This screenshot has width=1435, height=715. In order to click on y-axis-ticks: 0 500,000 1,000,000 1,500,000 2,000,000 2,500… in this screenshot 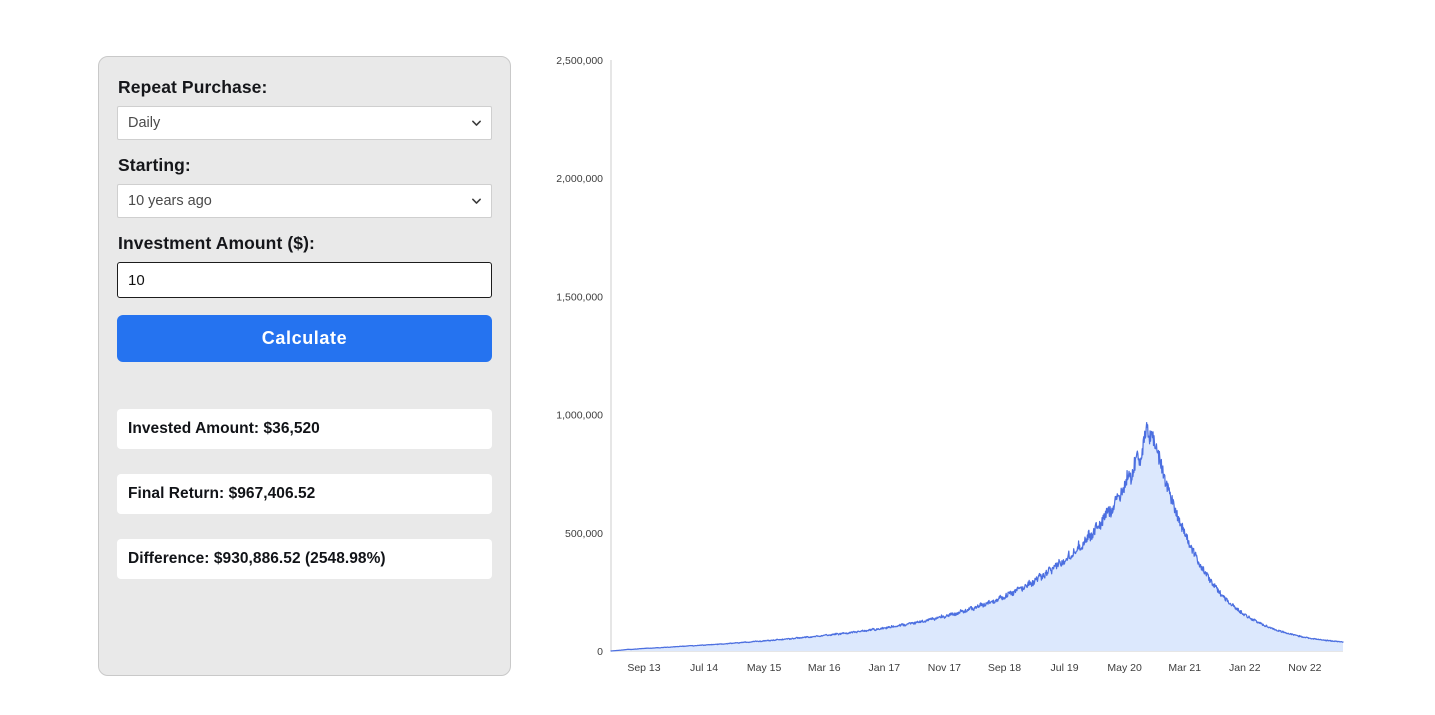, I will do `click(579, 356)`.